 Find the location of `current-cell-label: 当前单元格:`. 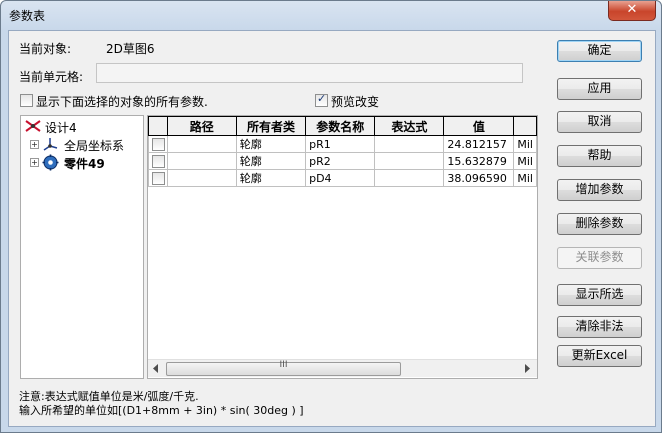

current-cell-label: 当前单元格: is located at coordinates (51, 77).